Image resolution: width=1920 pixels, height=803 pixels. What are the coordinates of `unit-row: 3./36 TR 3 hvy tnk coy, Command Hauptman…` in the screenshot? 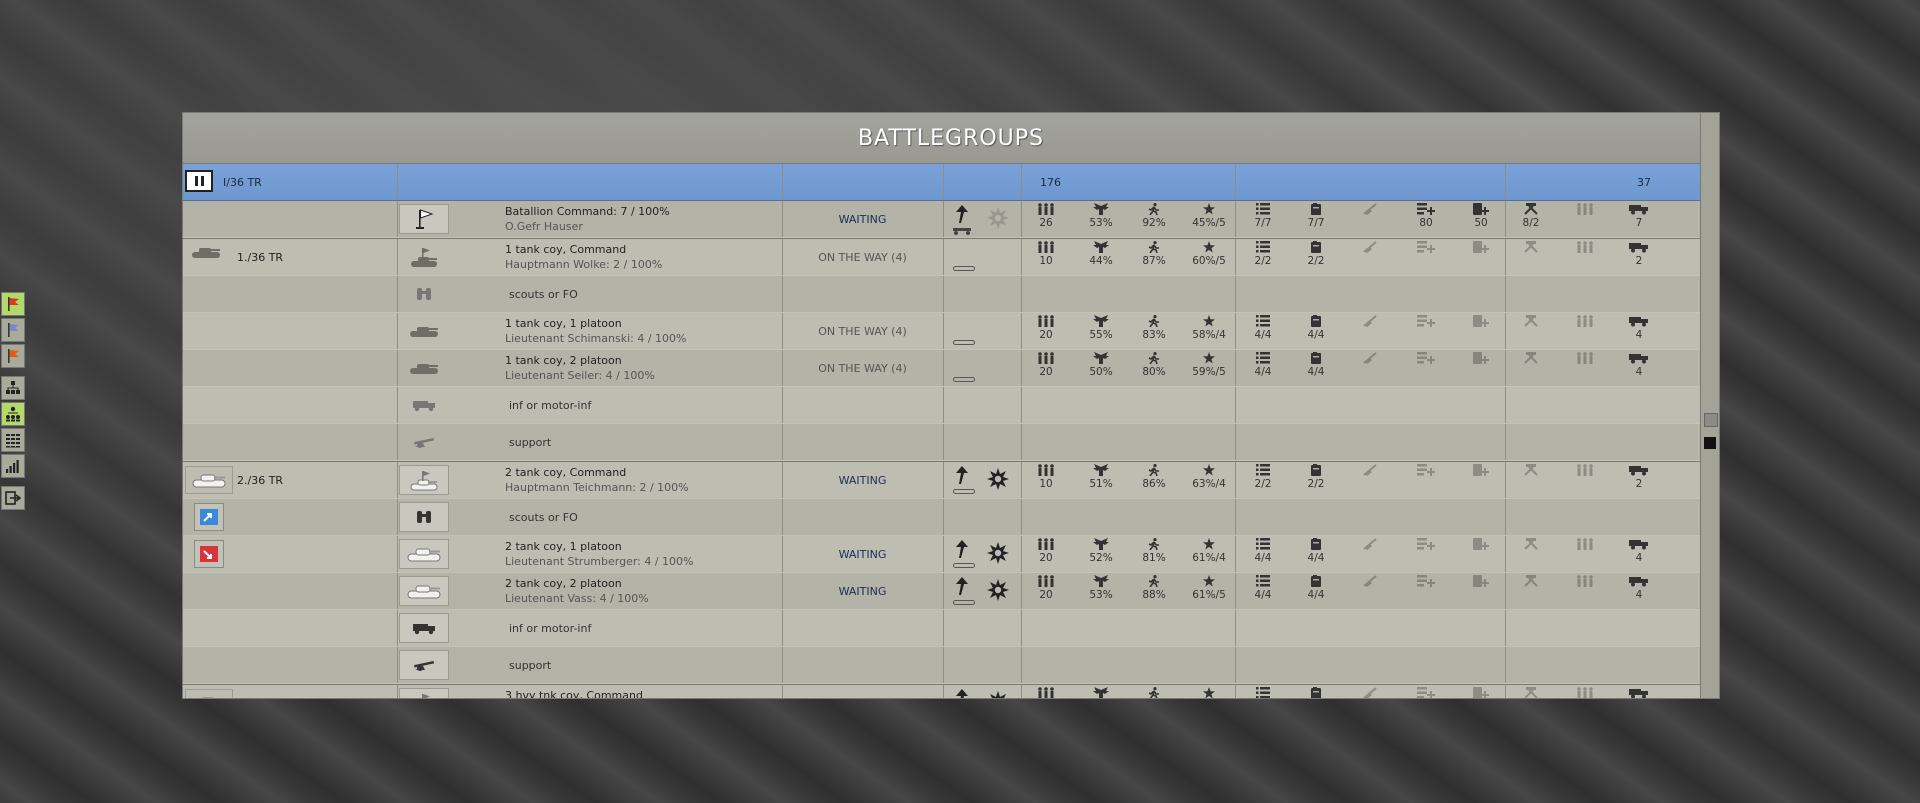 It's located at (943, 691).